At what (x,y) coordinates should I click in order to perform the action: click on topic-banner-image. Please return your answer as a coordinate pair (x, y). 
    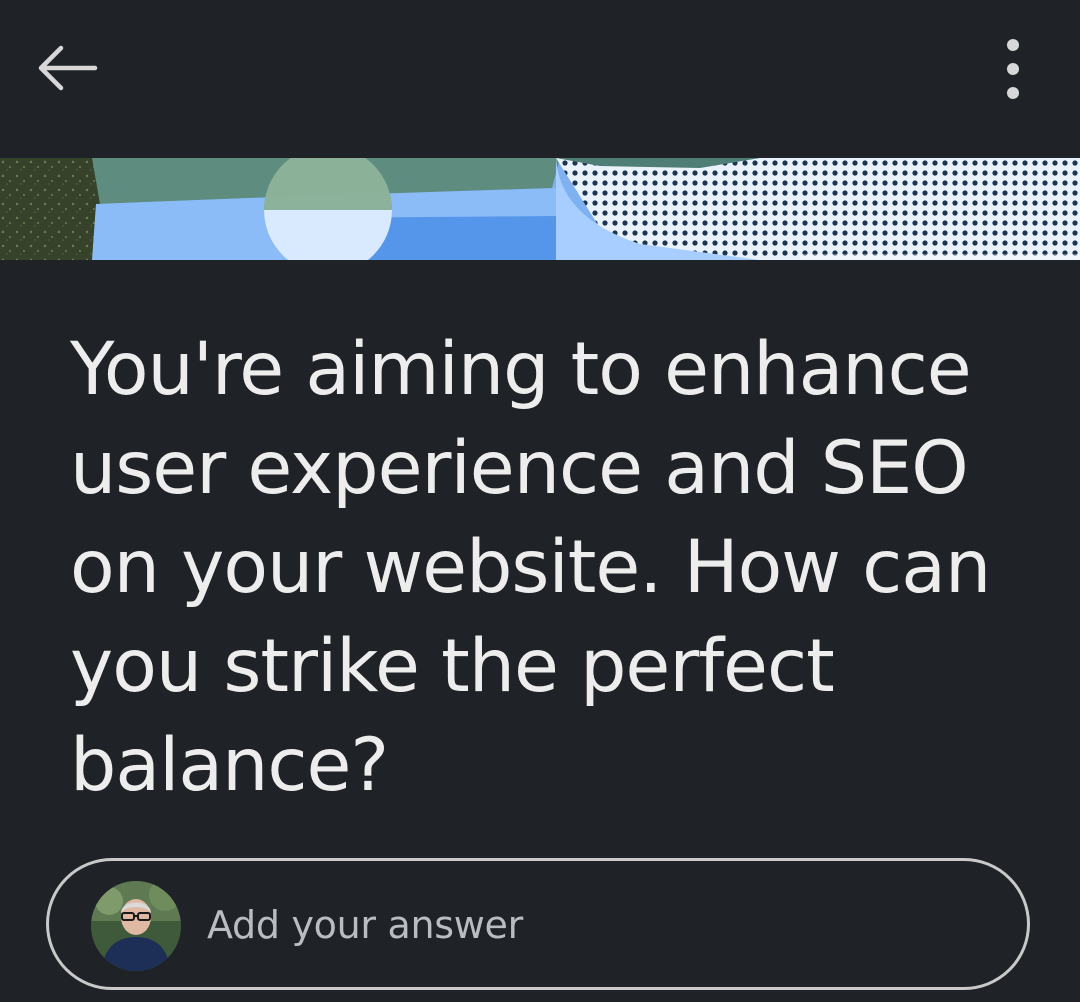
    Looking at the image, I should click on (540, 209).